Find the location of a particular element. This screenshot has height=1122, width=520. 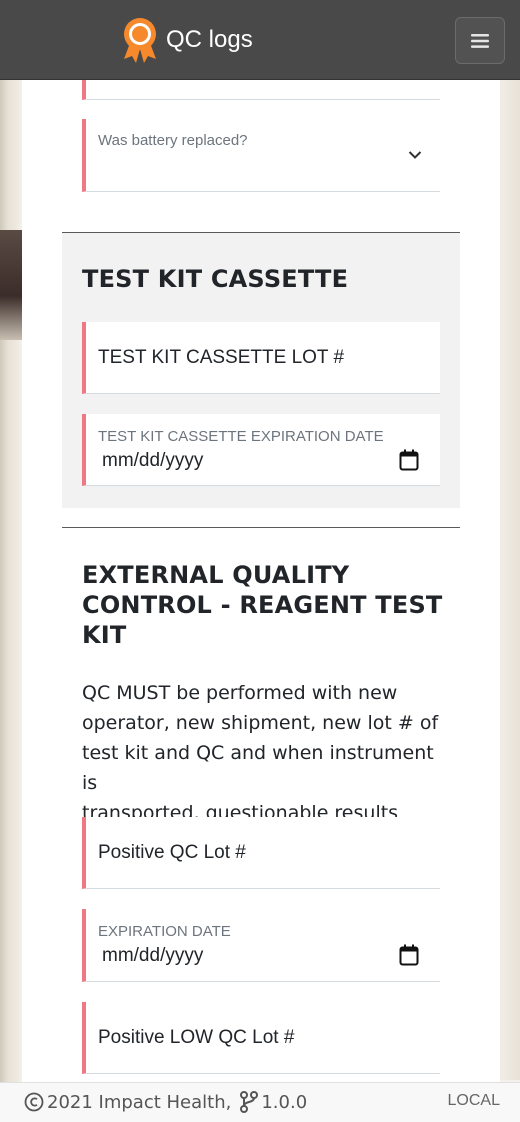

cassette-section-title: TEST KIT CASSETTE is located at coordinates (215, 279).